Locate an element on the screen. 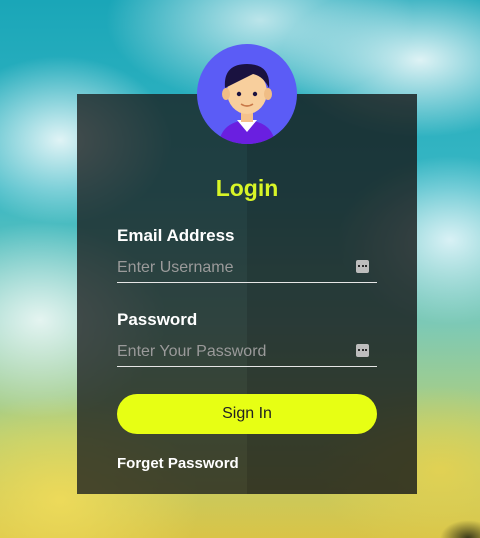  password-label: Password is located at coordinates (157, 319).